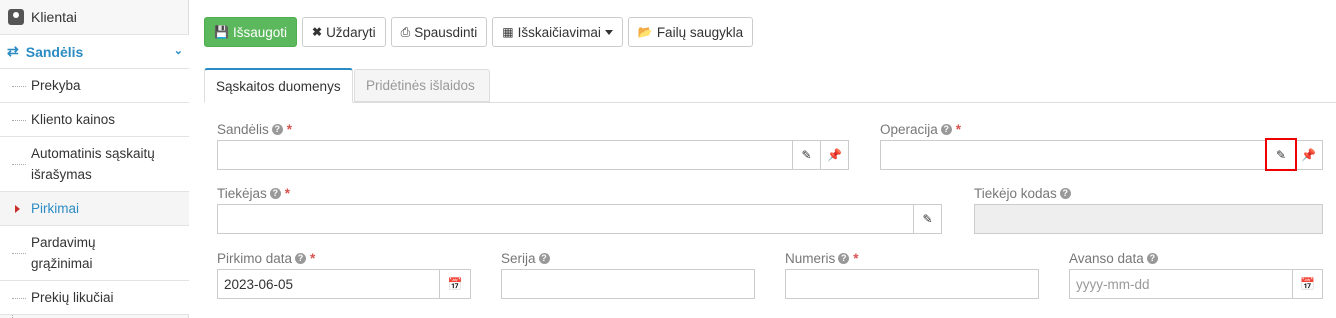 The width and height of the screenshot is (1336, 318). I want to click on sidebar-category-warehouse: ⇄ Sandėlis ⌄, so click(94, 52).